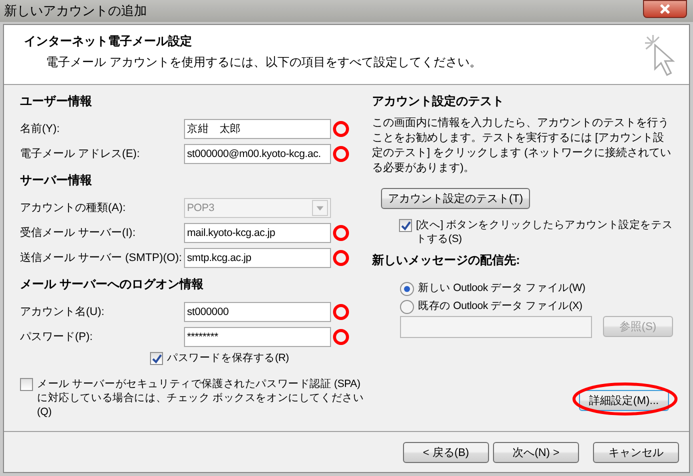 This screenshot has width=693, height=476. What do you see at coordinates (80, 154) in the screenshot?
I see `field-label: 電子メール アドレス(E):` at bounding box center [80, 154].